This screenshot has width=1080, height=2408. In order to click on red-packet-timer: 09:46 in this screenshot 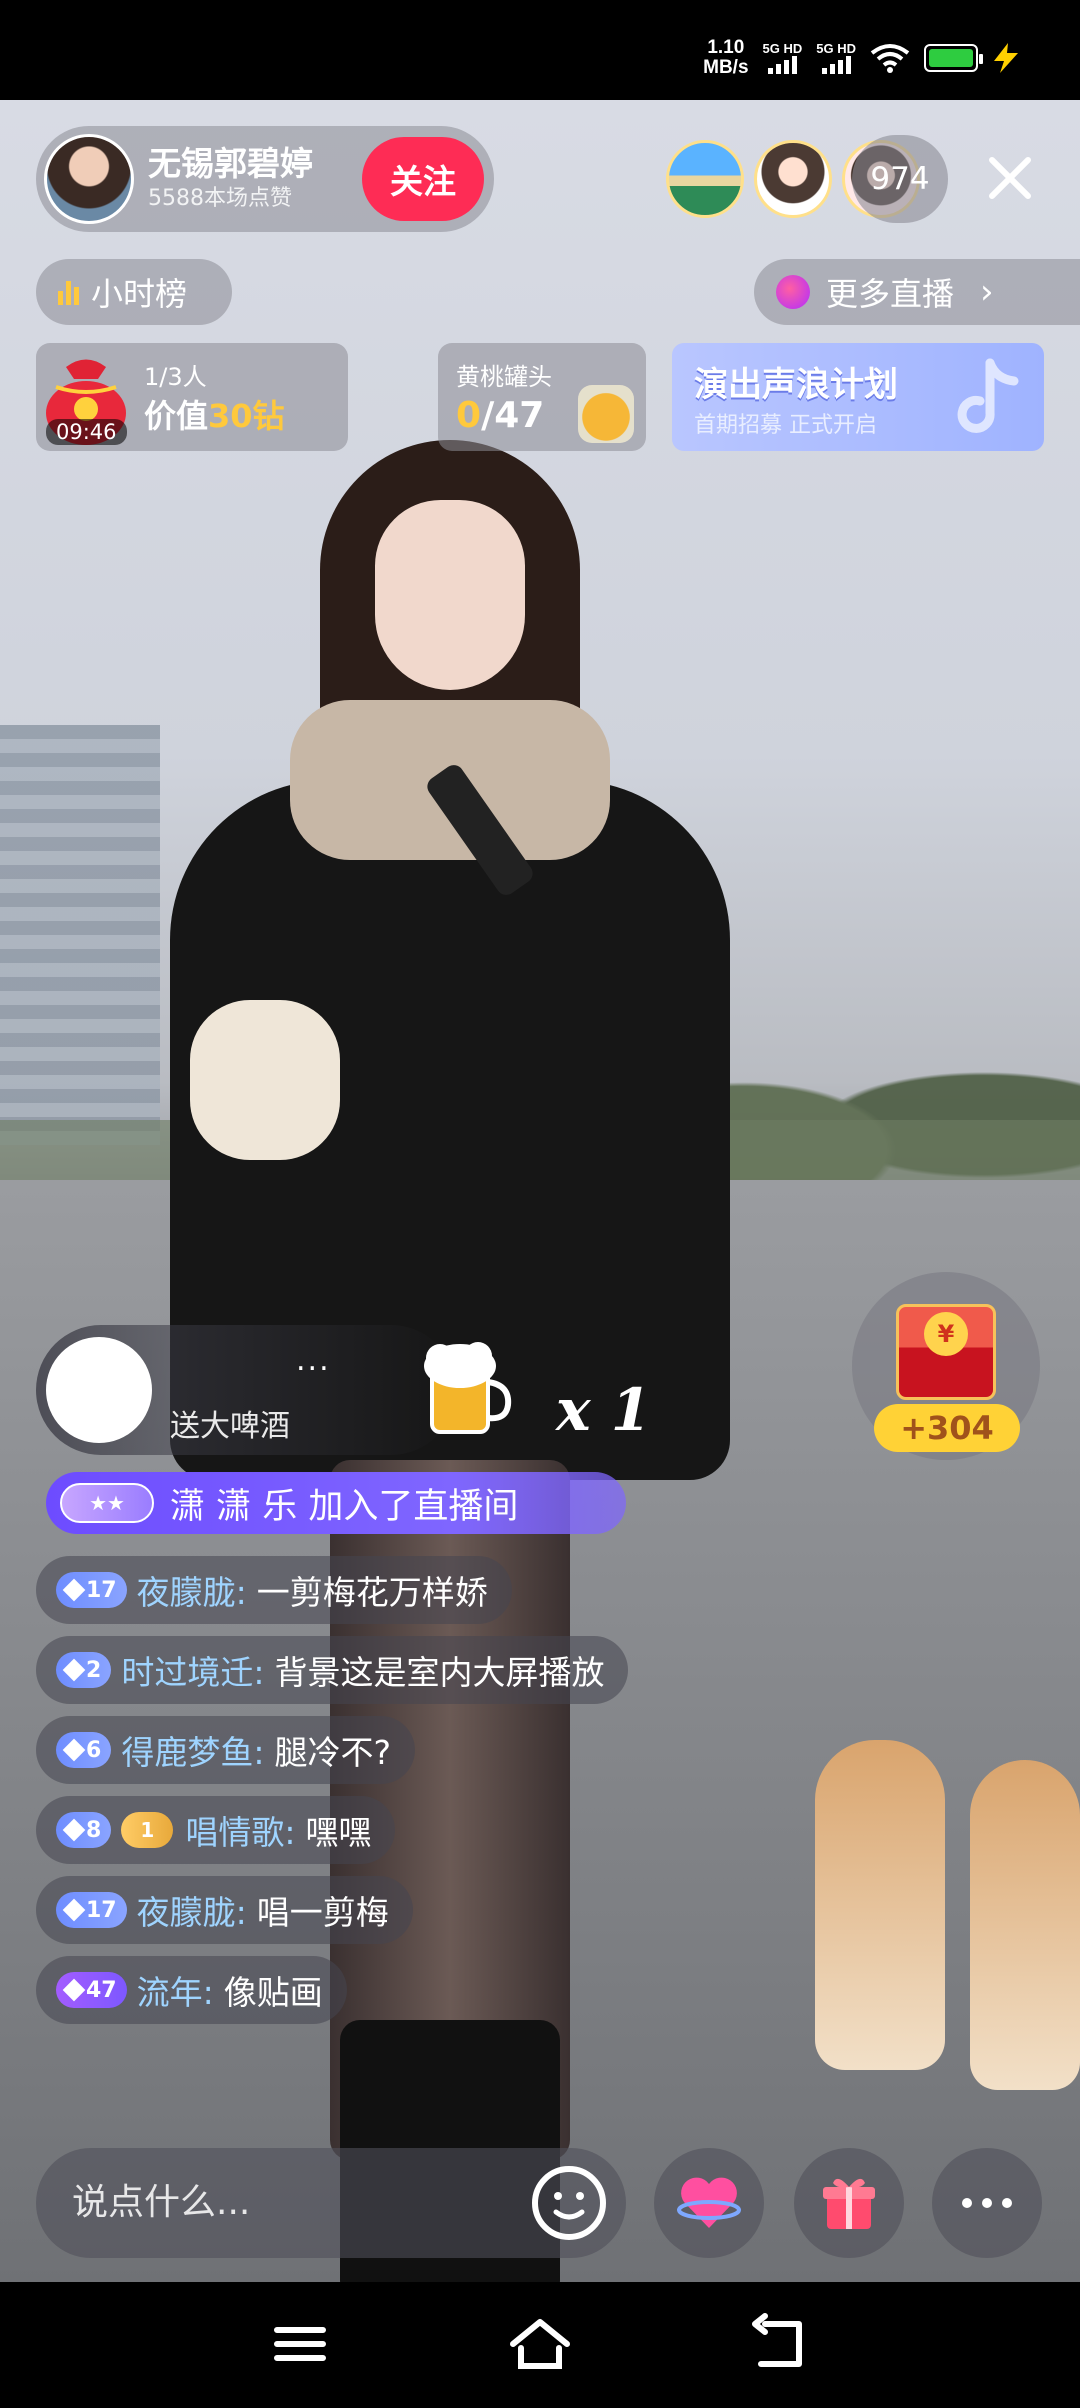, I will do `click(86, 432)`.